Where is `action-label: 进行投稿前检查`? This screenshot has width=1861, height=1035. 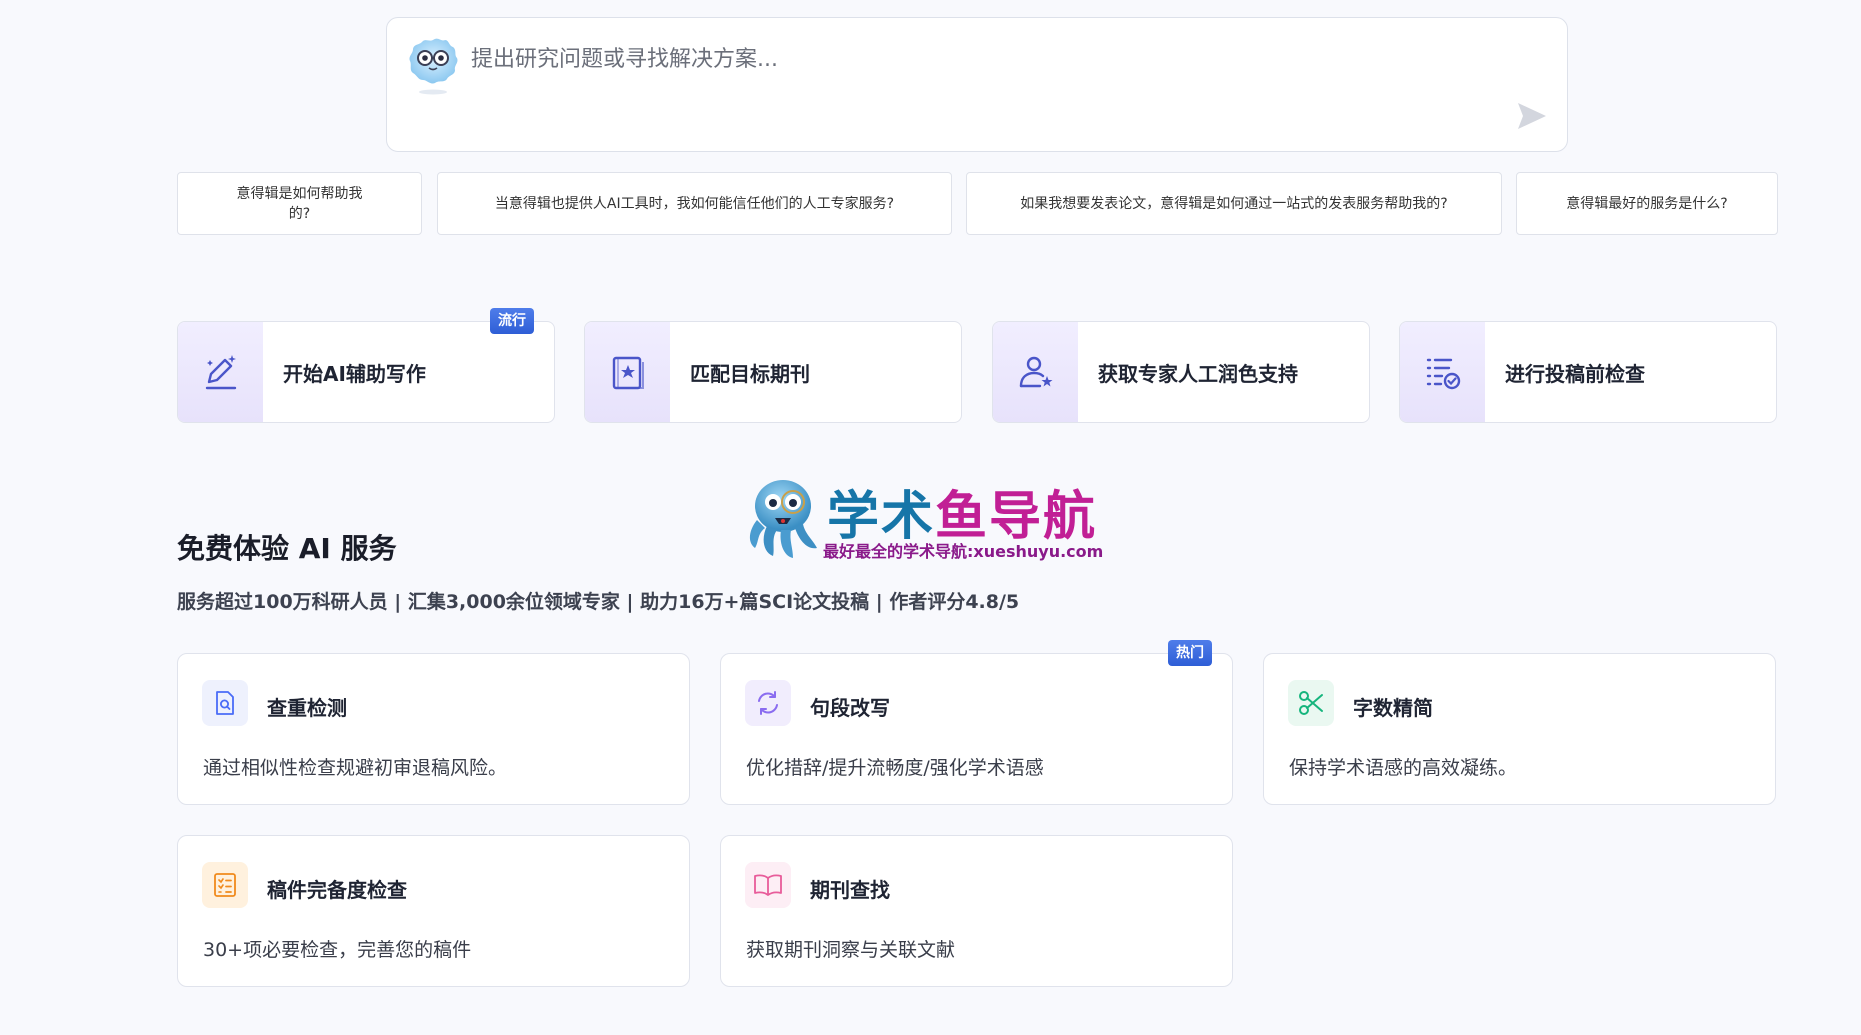
action-label: 进行投稿前检查 is located at coordinates (1575, 373).